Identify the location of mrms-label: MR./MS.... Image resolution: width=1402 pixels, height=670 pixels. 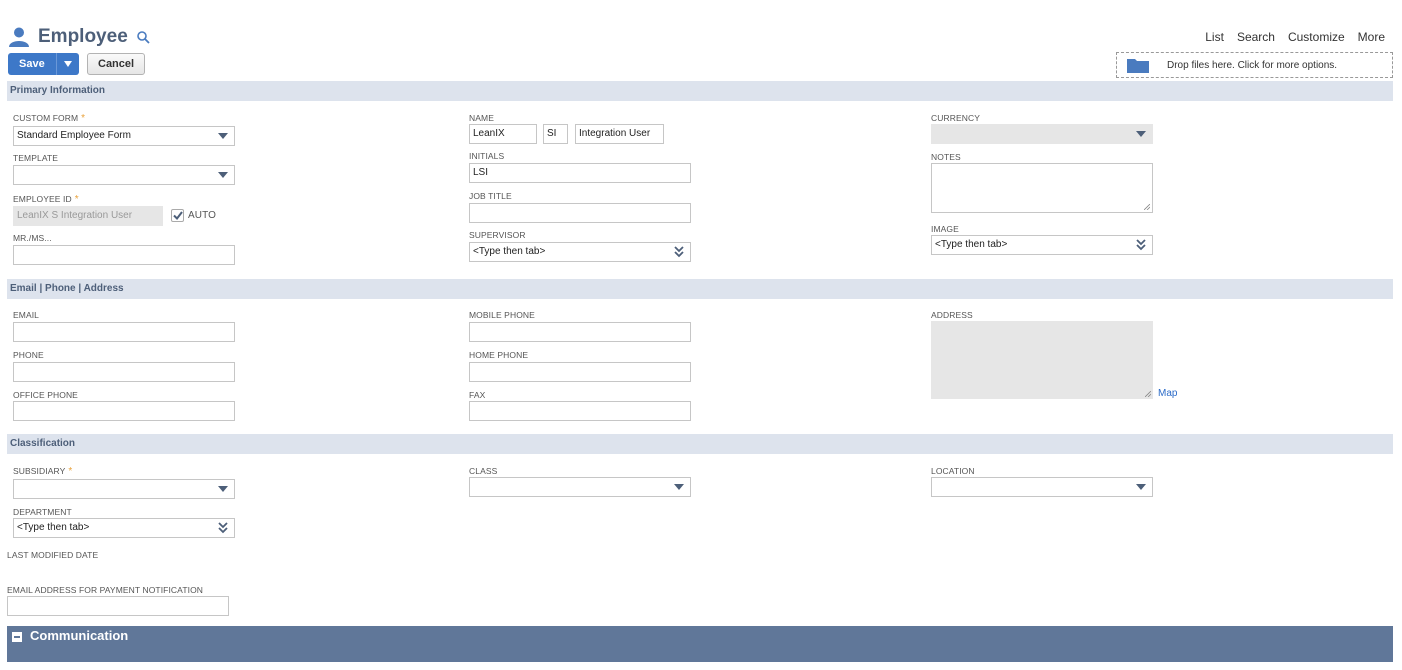
(32, 238).